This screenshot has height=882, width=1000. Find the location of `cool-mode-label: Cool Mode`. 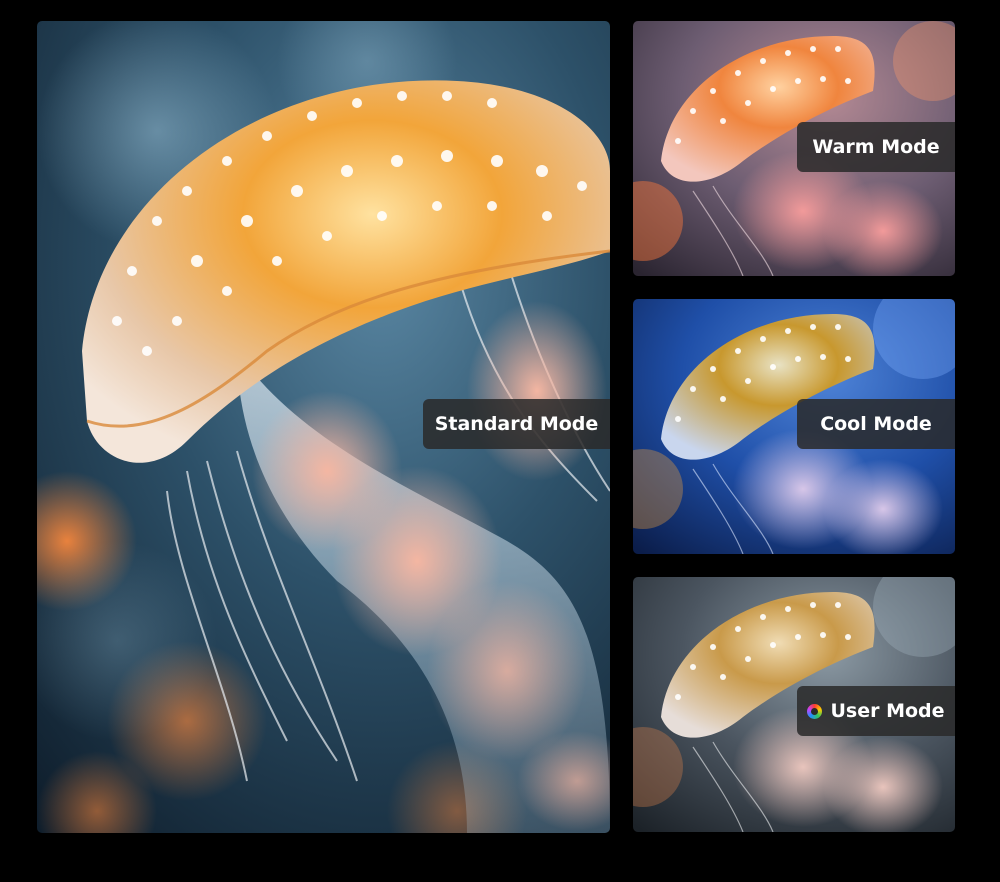

cool-mode-label: Cool Mode is located at coordinates (876, 424).